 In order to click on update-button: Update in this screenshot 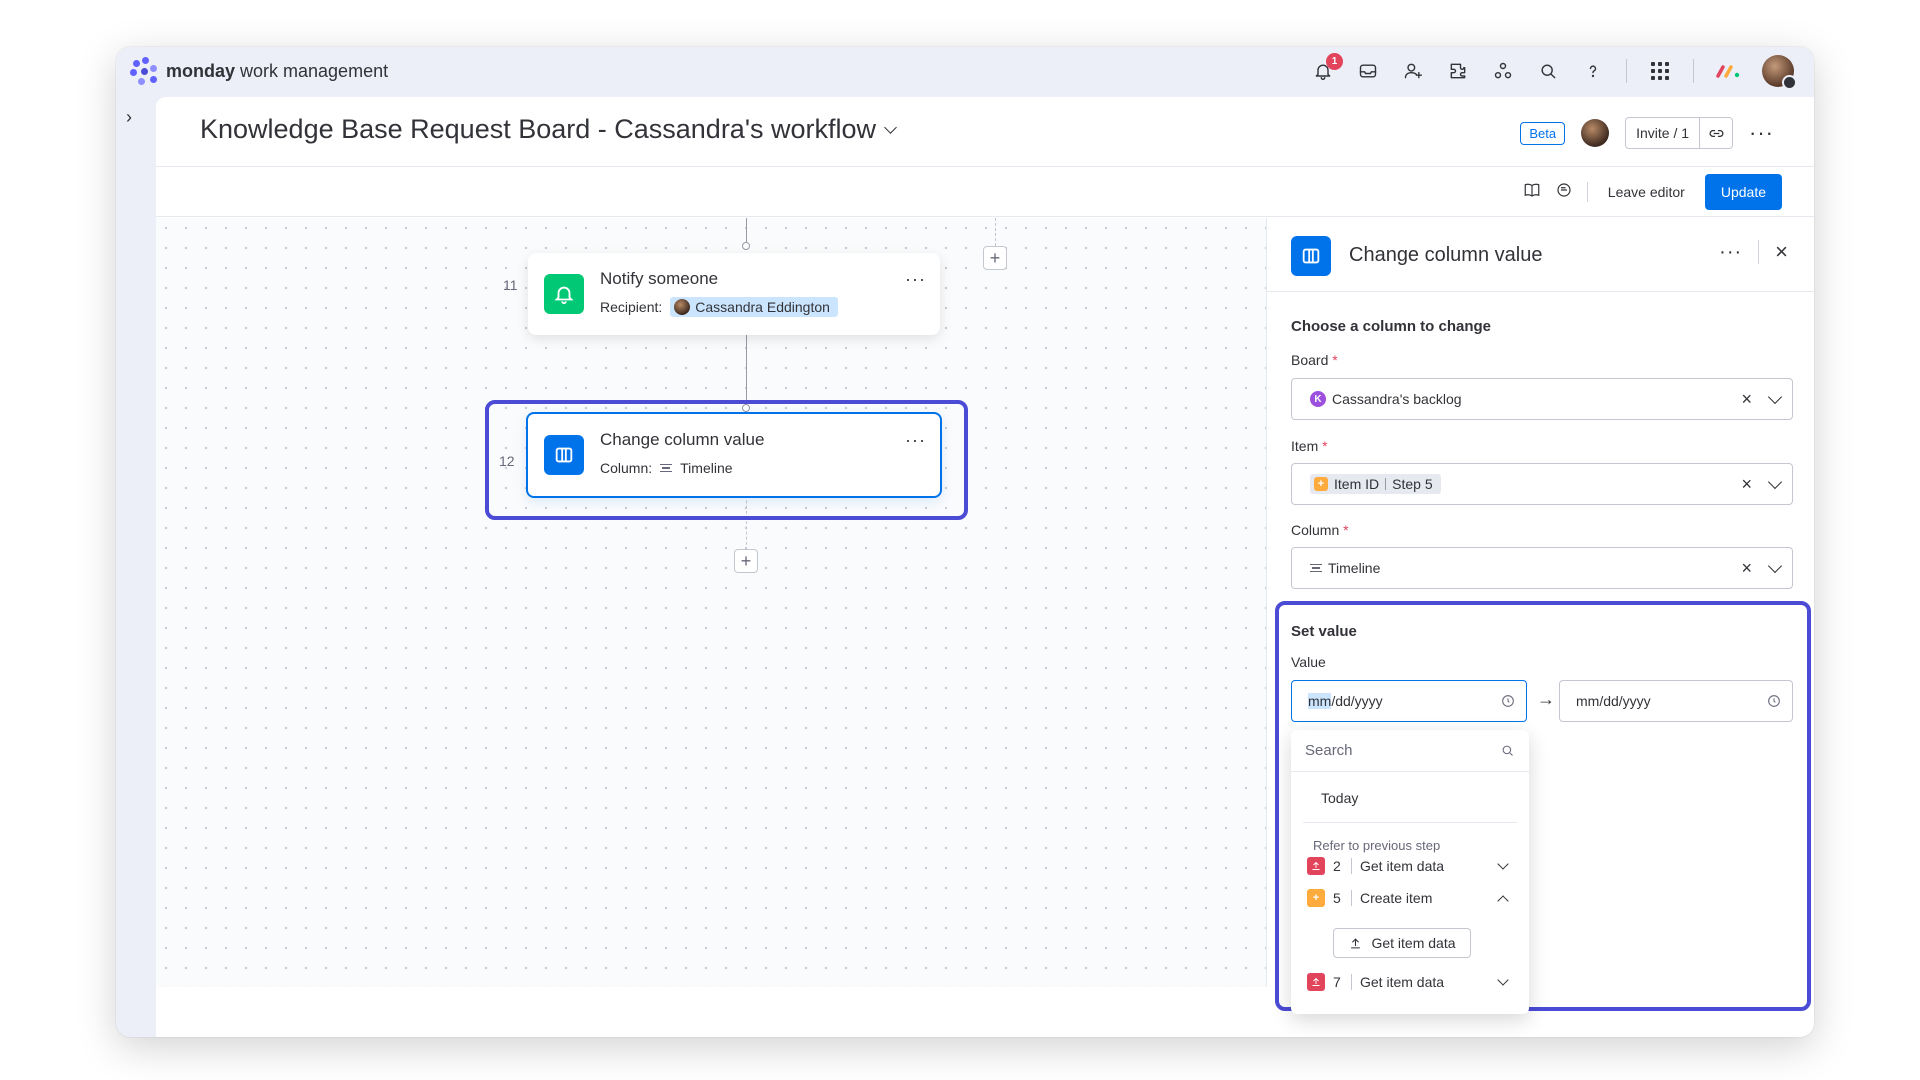, I will do `click(1743, 192)`.